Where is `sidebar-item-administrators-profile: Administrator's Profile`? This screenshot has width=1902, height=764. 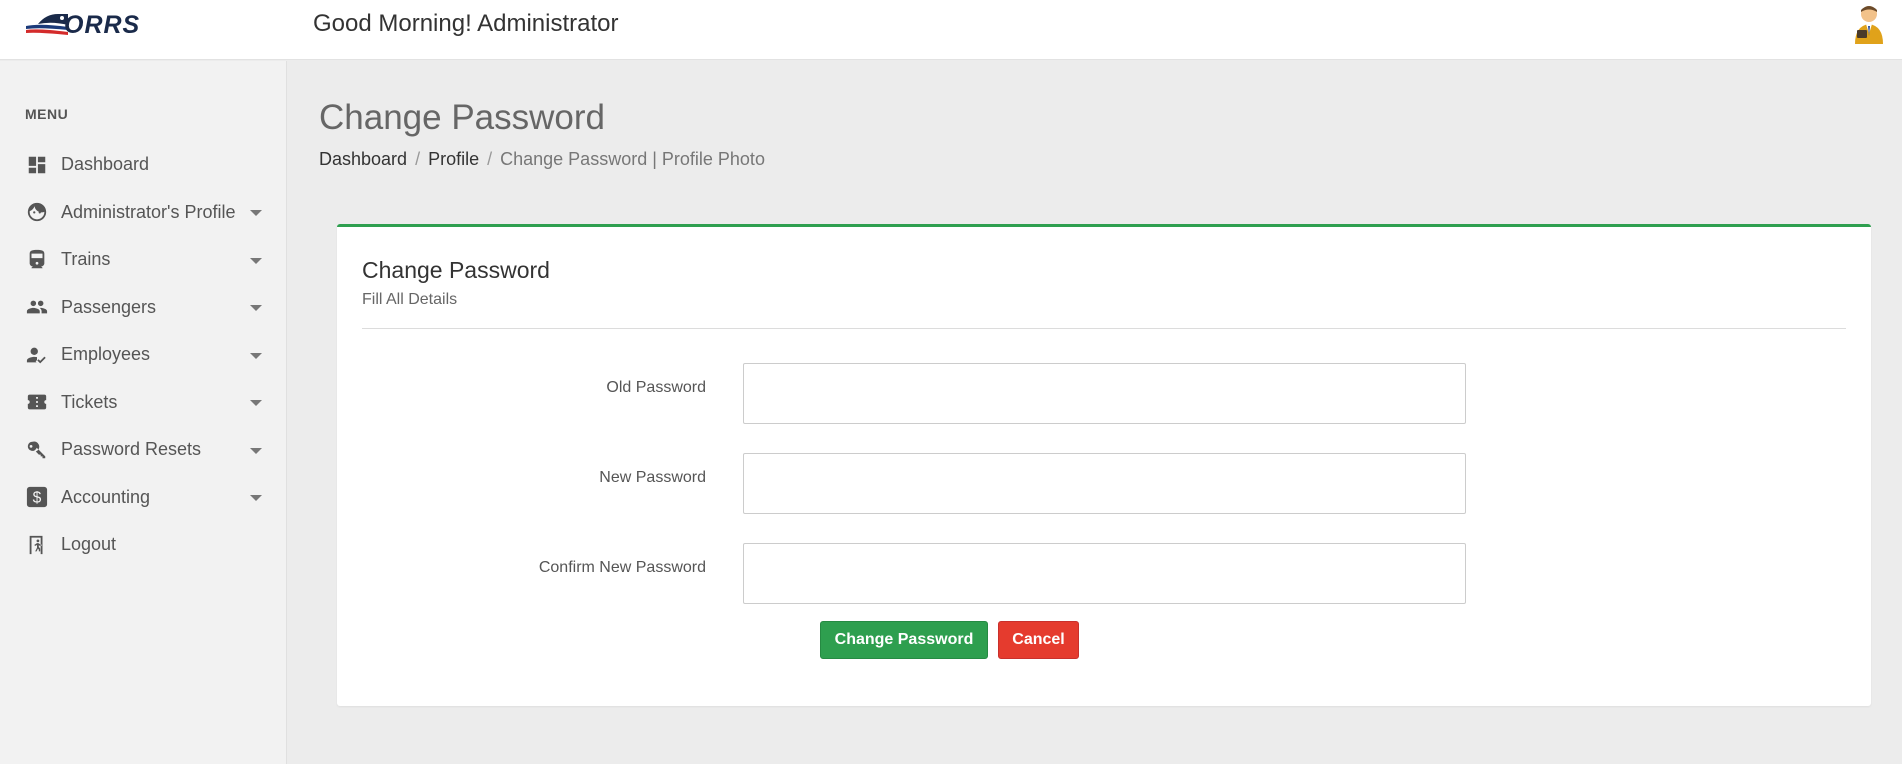
sidebar-item-administrators-profile: Administrator's Profile is located at coordinates (143, 213).